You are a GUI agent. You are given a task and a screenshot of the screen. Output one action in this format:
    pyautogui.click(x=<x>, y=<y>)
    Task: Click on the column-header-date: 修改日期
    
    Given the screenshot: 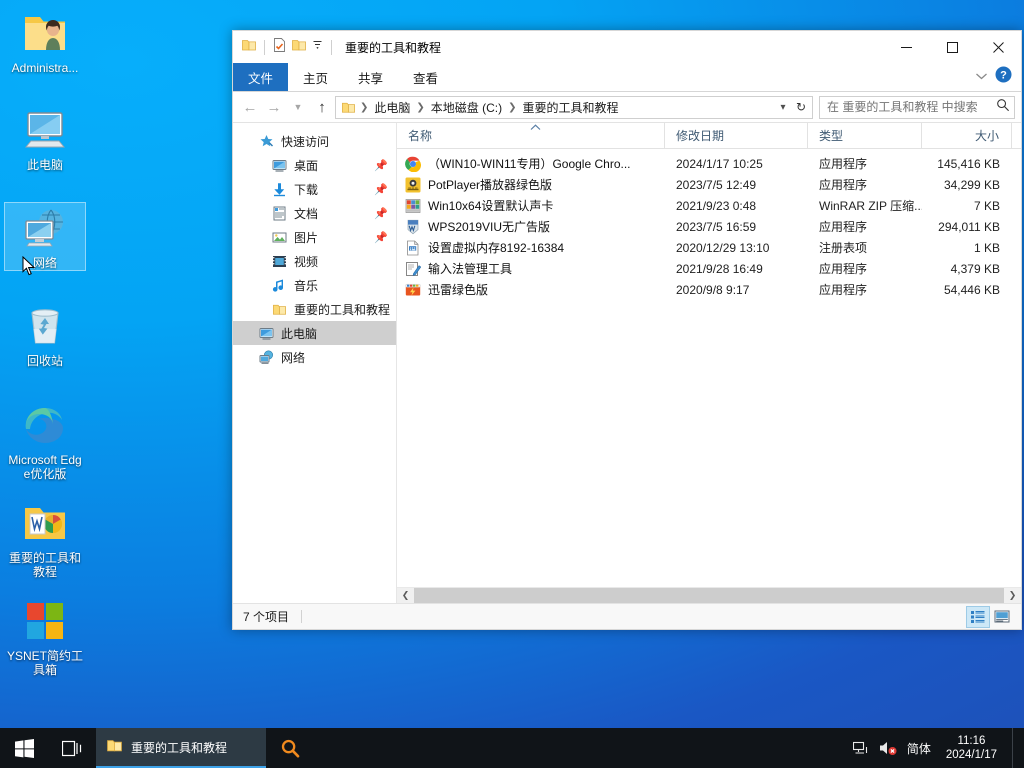 What is the action you would take?
    pyautogui.click(x=736, y=135)
    